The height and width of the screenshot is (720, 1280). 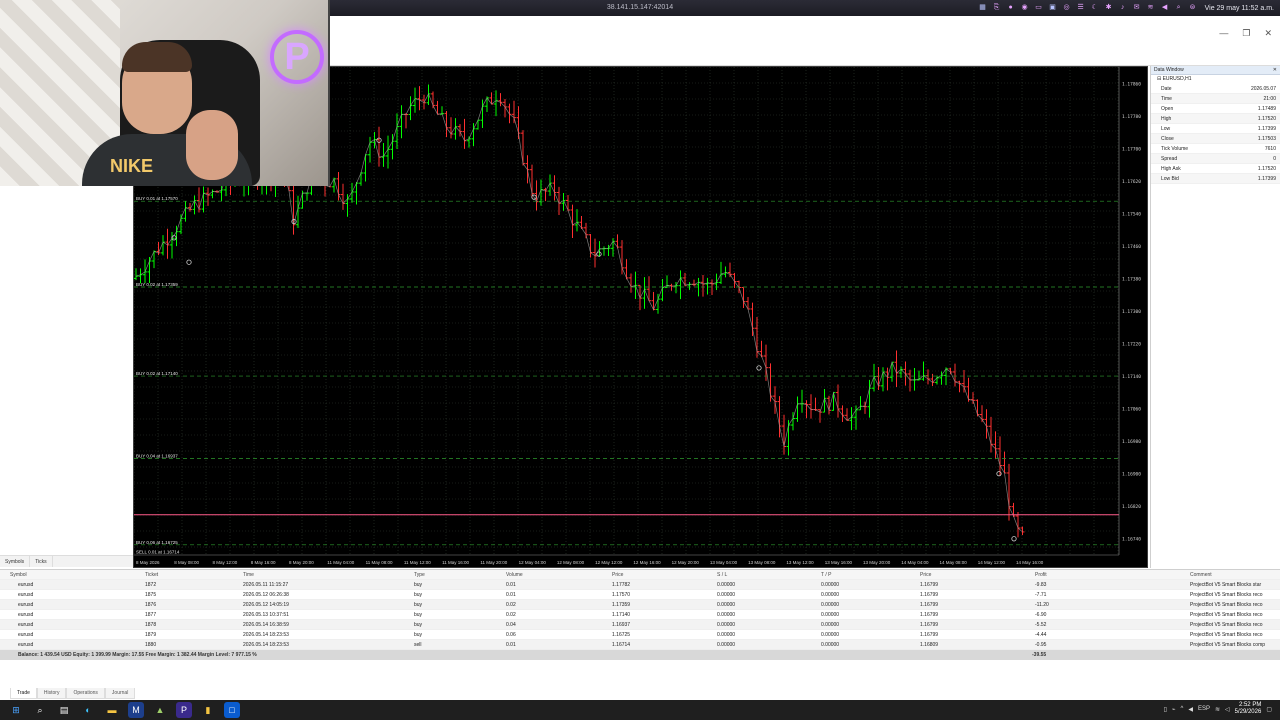 What do you see at coordinates (1266, 179) in the screenshot?
I see `data-window-row-value: 1.17399` at bounding box center [1266, 179].